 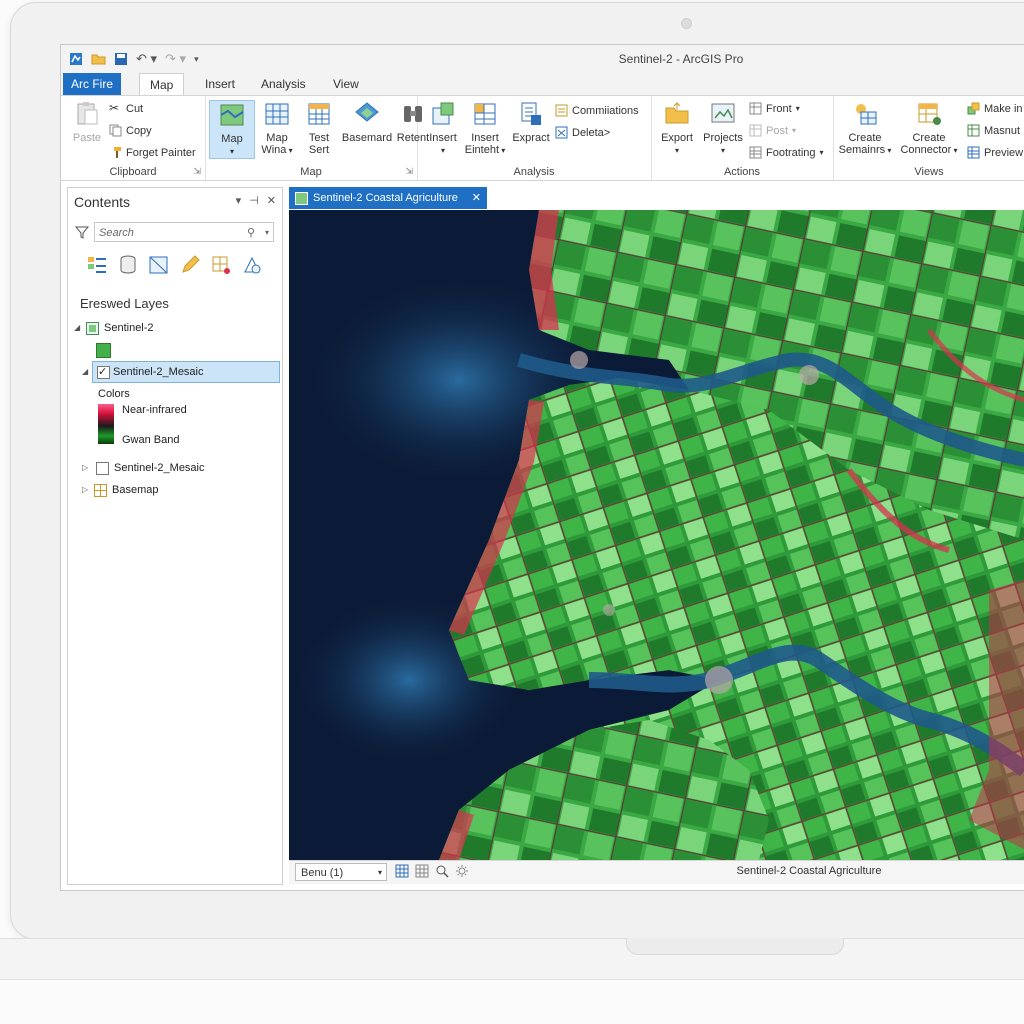 I want to click on tab-view: View, so click(x=346, y=84).